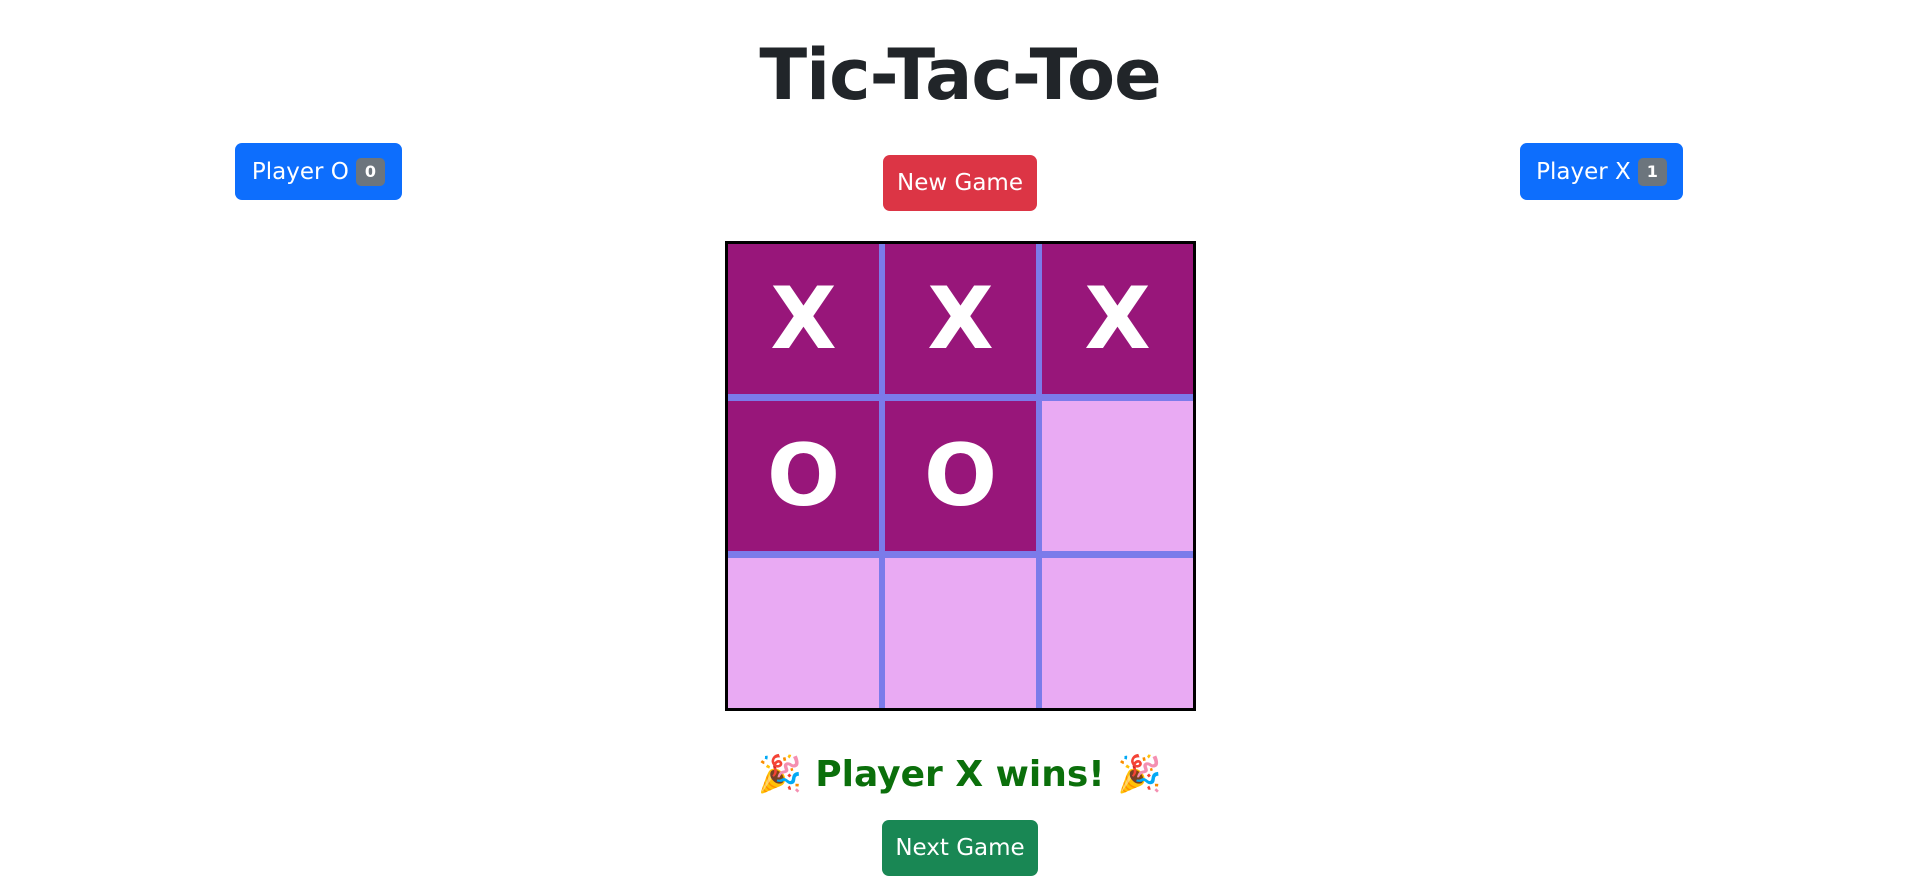  What do you see at coordinates (1583, 171) in the screenshot?
I see `player-x-label: Player X` at bounding box center [1583, 171].